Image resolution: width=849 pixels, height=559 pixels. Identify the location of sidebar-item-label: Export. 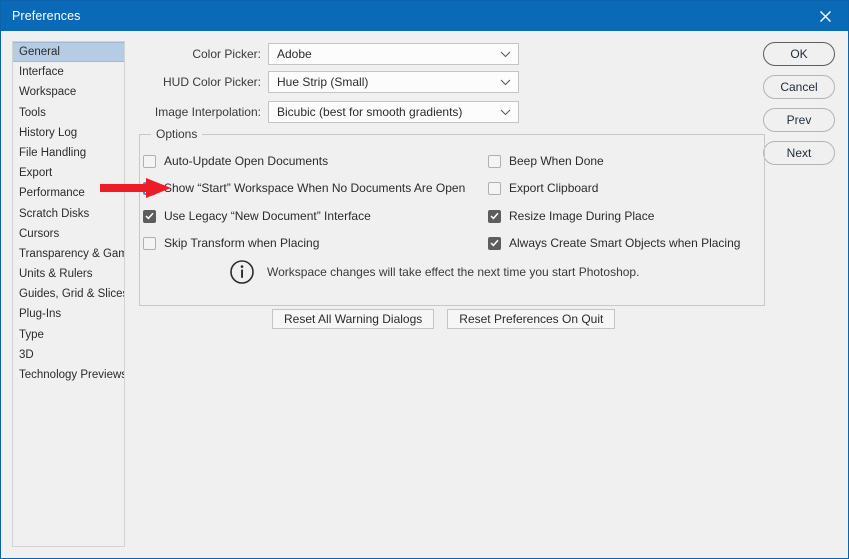
(36, 173).